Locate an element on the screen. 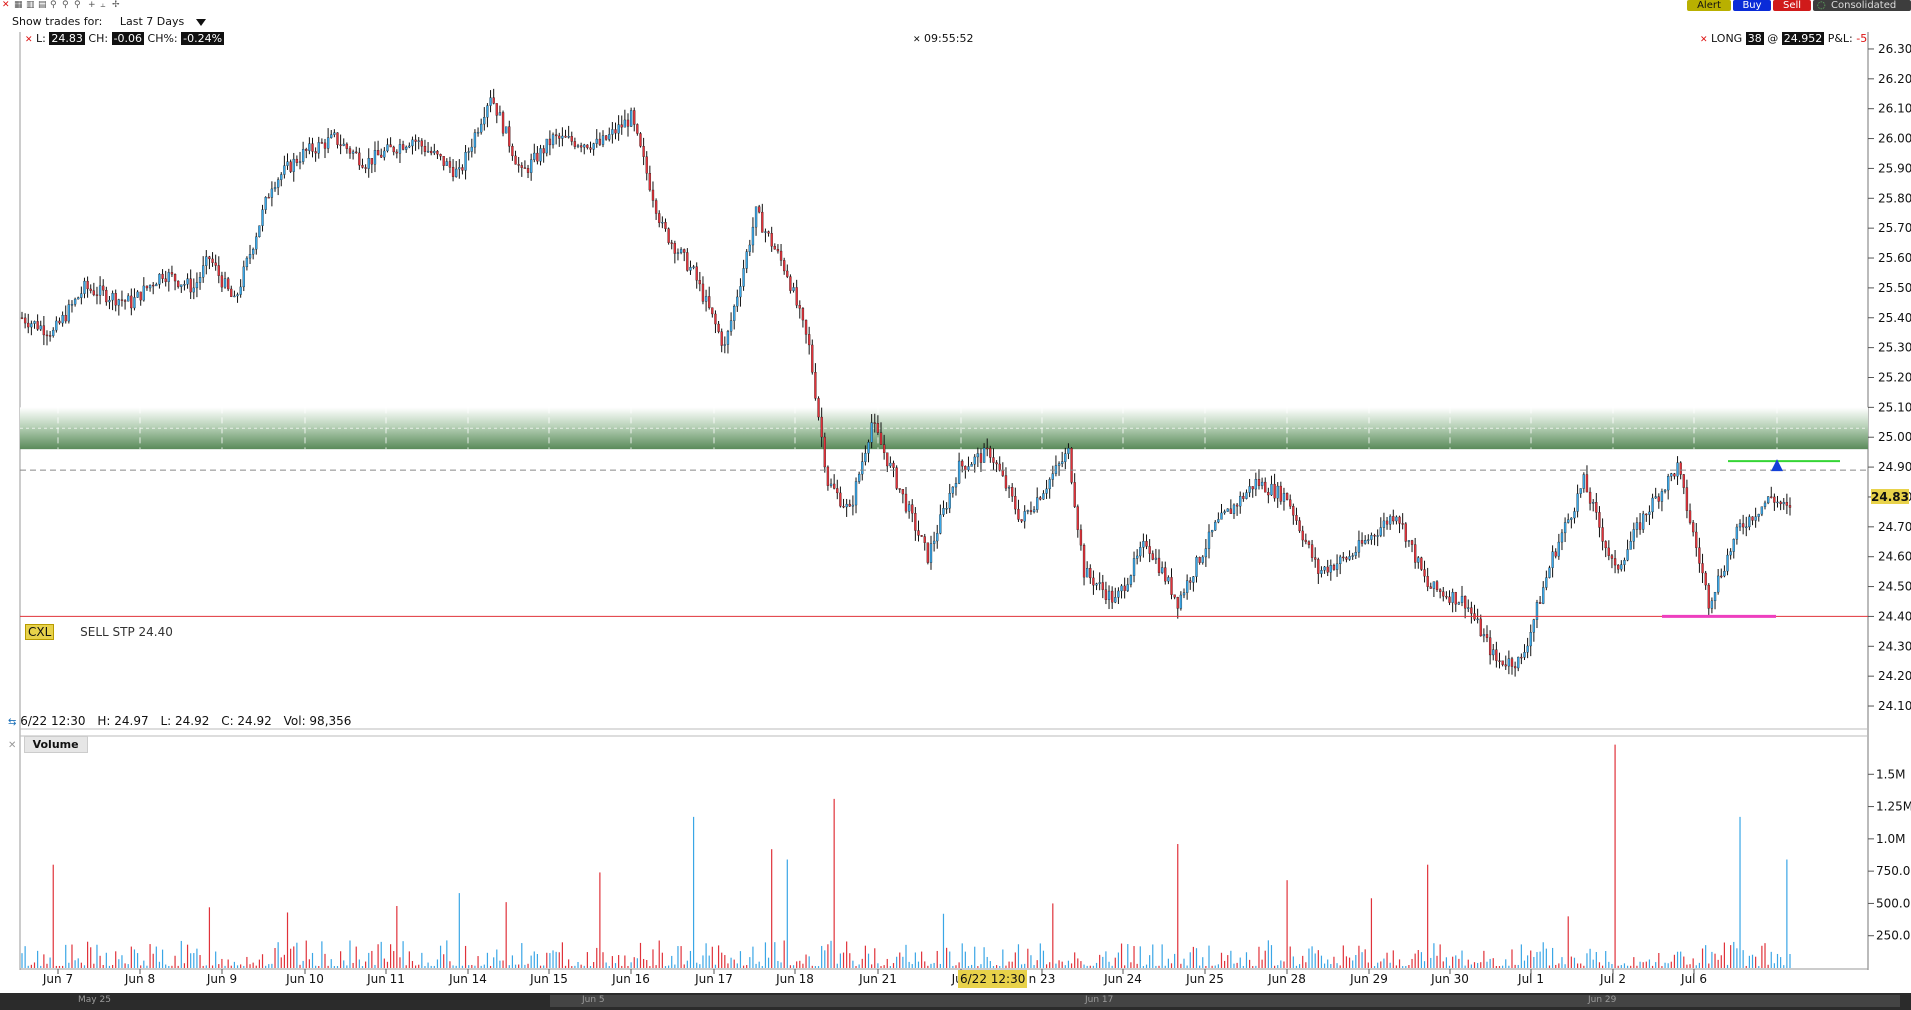  change-pct-value: -0.24% is located at coordinates (203, 38).